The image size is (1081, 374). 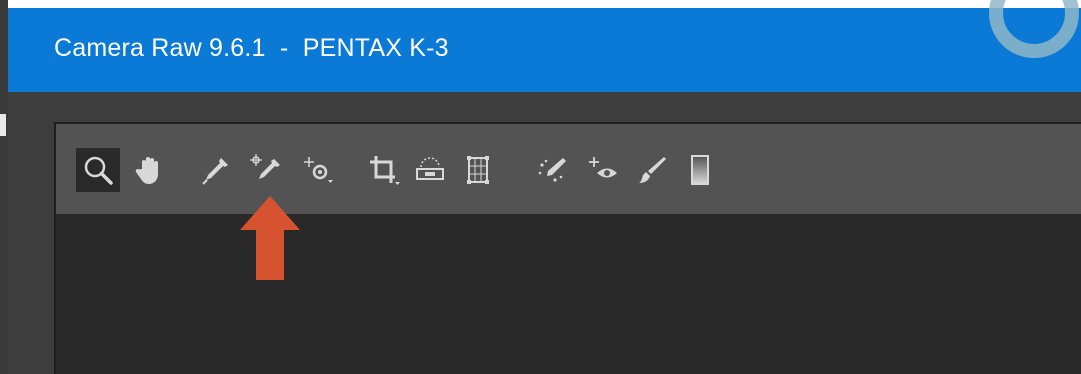 I want to click on transform-icon, so click(x=478, y=170).